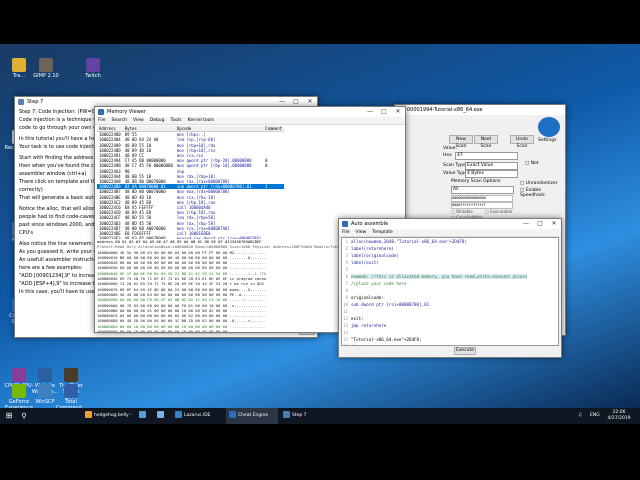  I want to click on line-number: 5, so click(346, 269).